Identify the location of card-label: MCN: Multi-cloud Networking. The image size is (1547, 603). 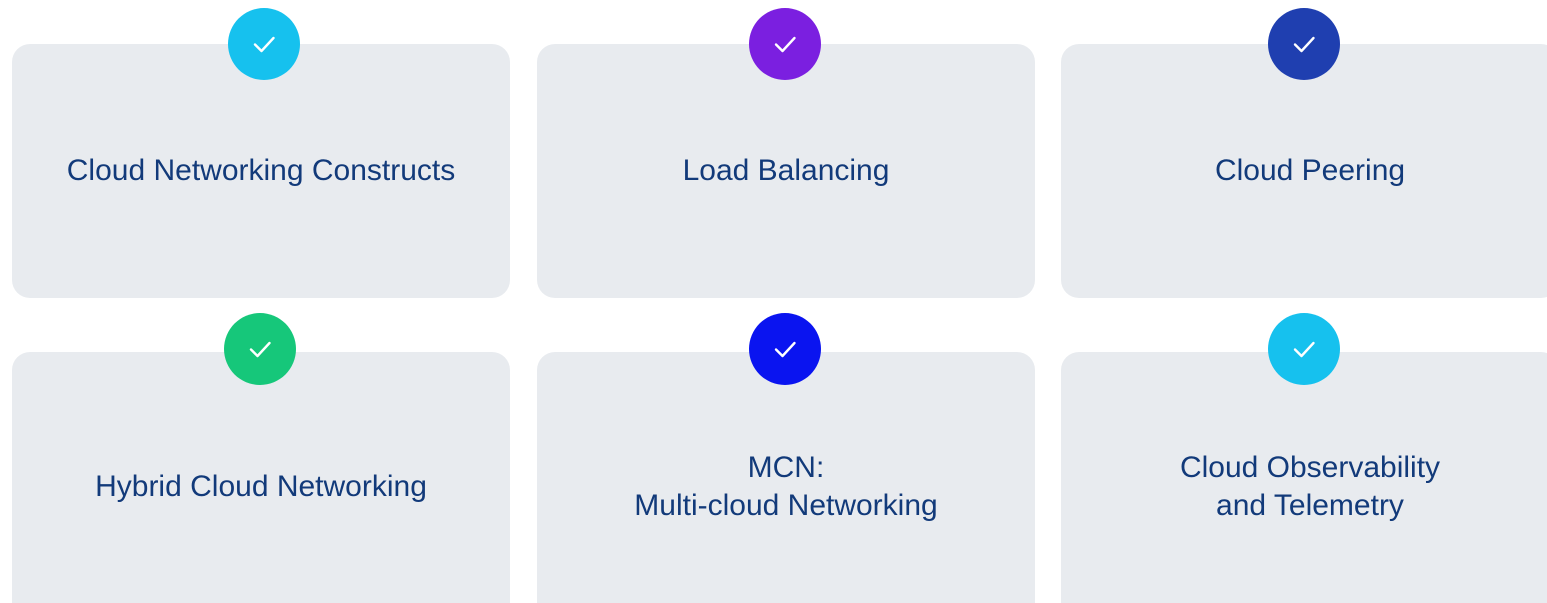
(786, 486).